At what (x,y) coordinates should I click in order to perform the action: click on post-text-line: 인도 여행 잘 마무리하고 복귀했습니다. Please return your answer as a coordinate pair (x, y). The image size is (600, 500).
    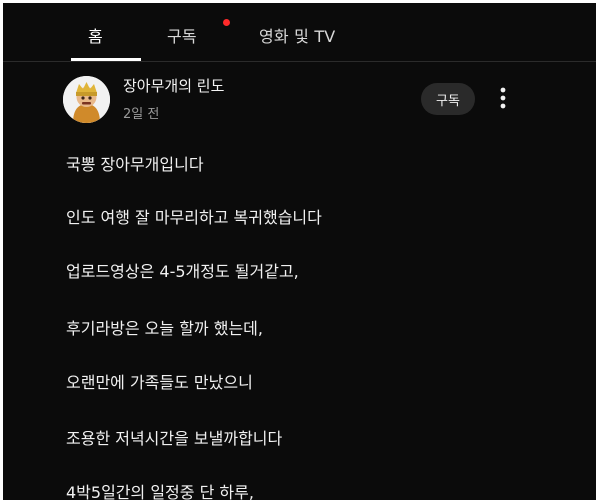
    Looking at the image, I should click on (194, 217).